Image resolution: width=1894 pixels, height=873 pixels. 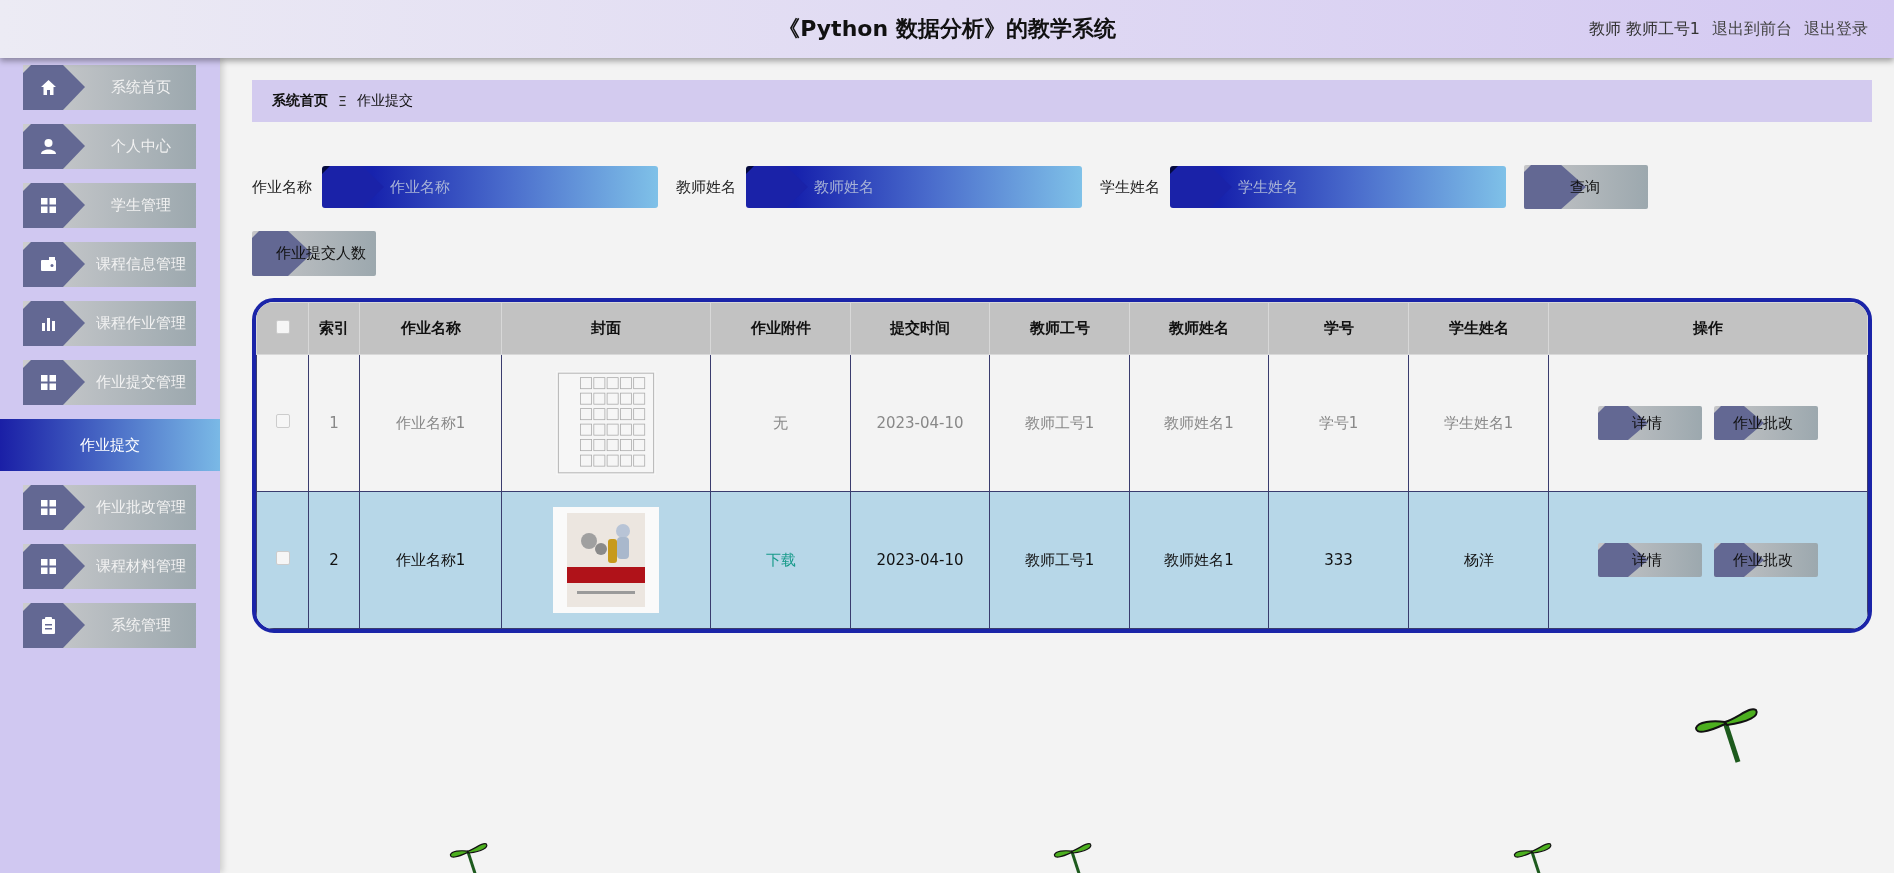 What do you see at coordinates (920, 328) in the screenshot?
I see `column-header: 提交时间` at bounding box center [920, 328].